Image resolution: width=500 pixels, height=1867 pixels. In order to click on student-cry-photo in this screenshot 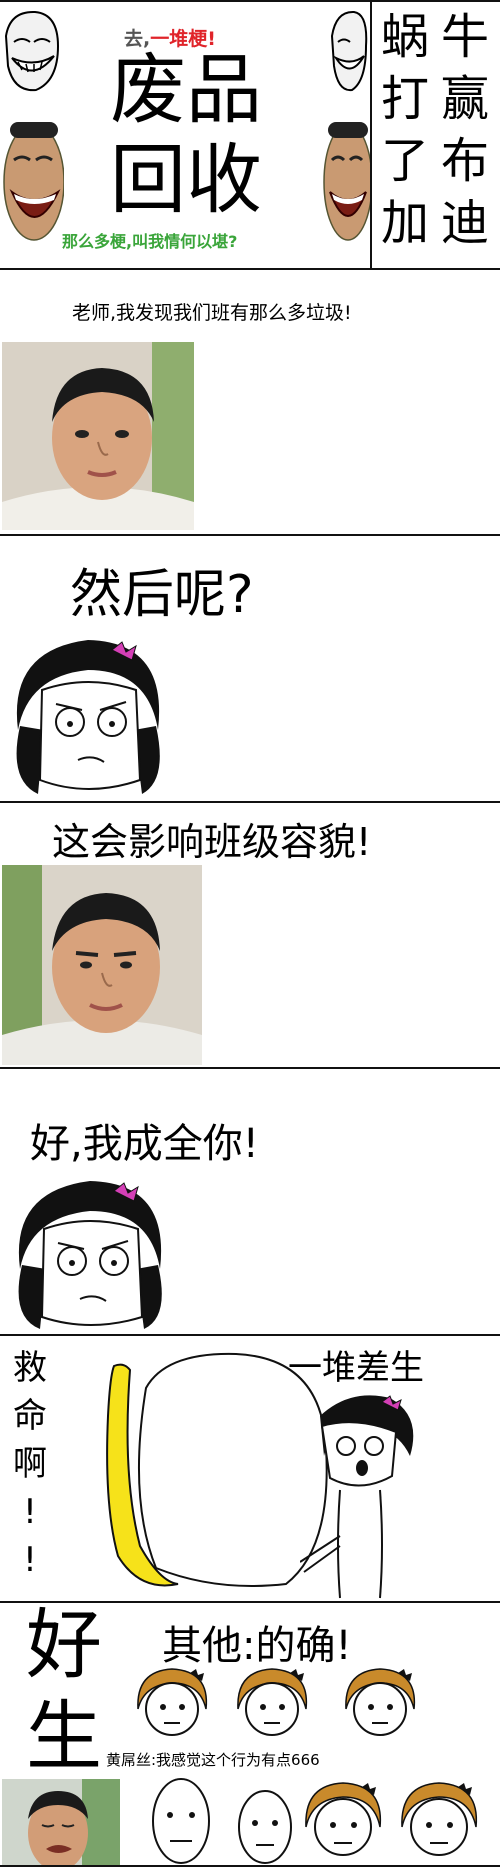, I will do `click(61, 1822)`.